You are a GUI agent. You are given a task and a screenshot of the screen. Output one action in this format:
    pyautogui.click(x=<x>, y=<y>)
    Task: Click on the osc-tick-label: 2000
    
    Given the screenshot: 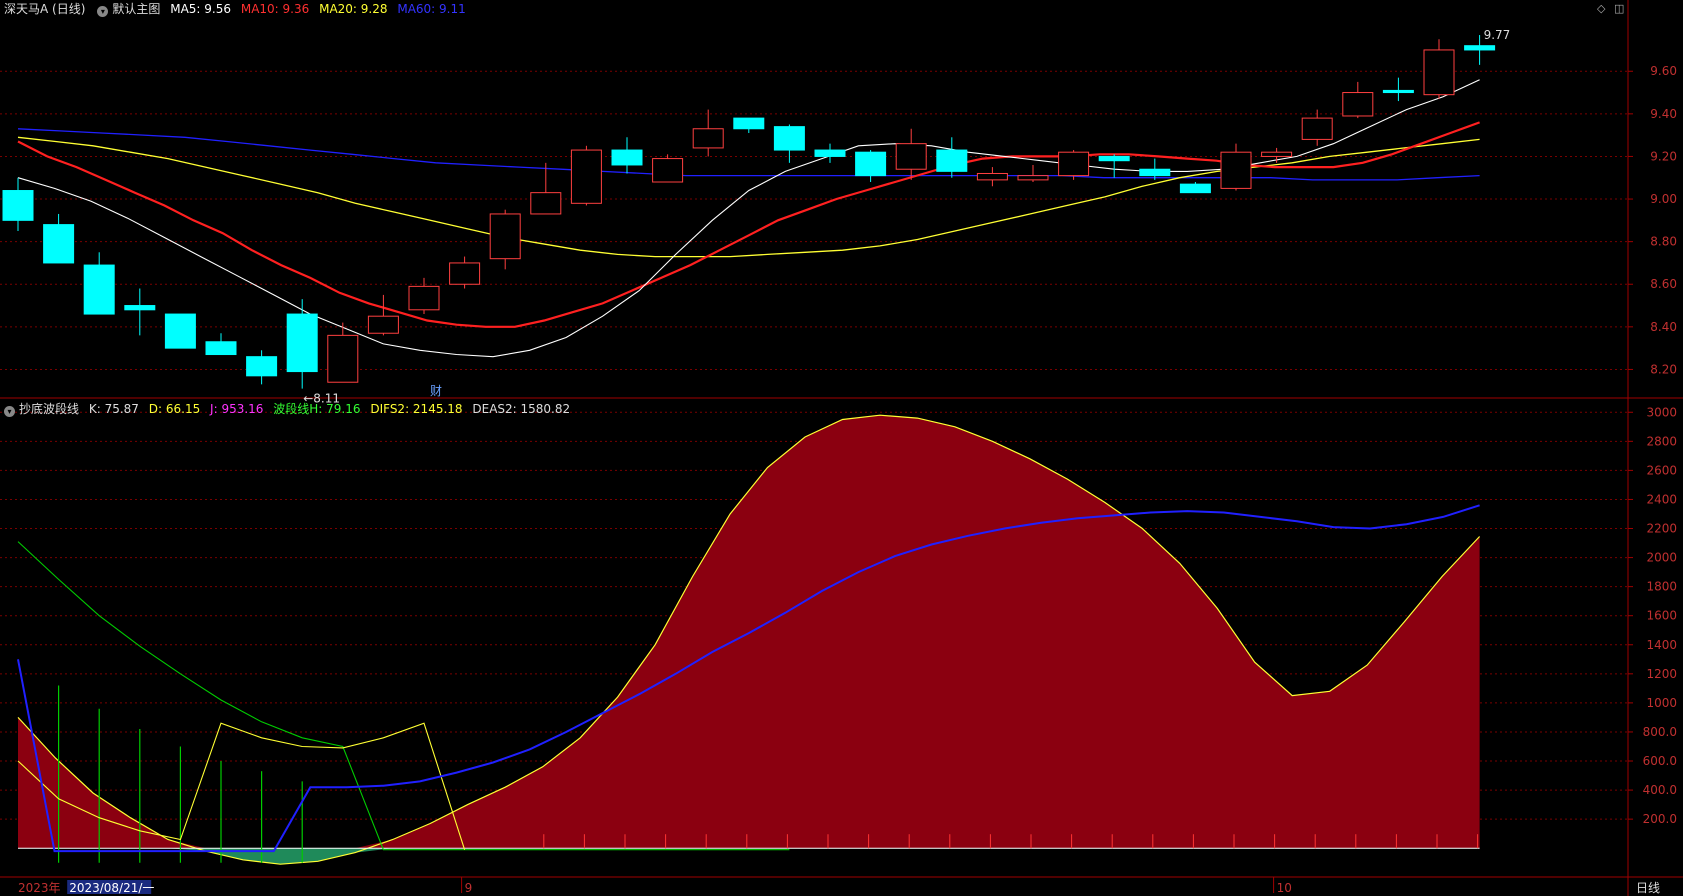 What is the action you would take?
    pyautogui.click(x=1661, y=558)
    